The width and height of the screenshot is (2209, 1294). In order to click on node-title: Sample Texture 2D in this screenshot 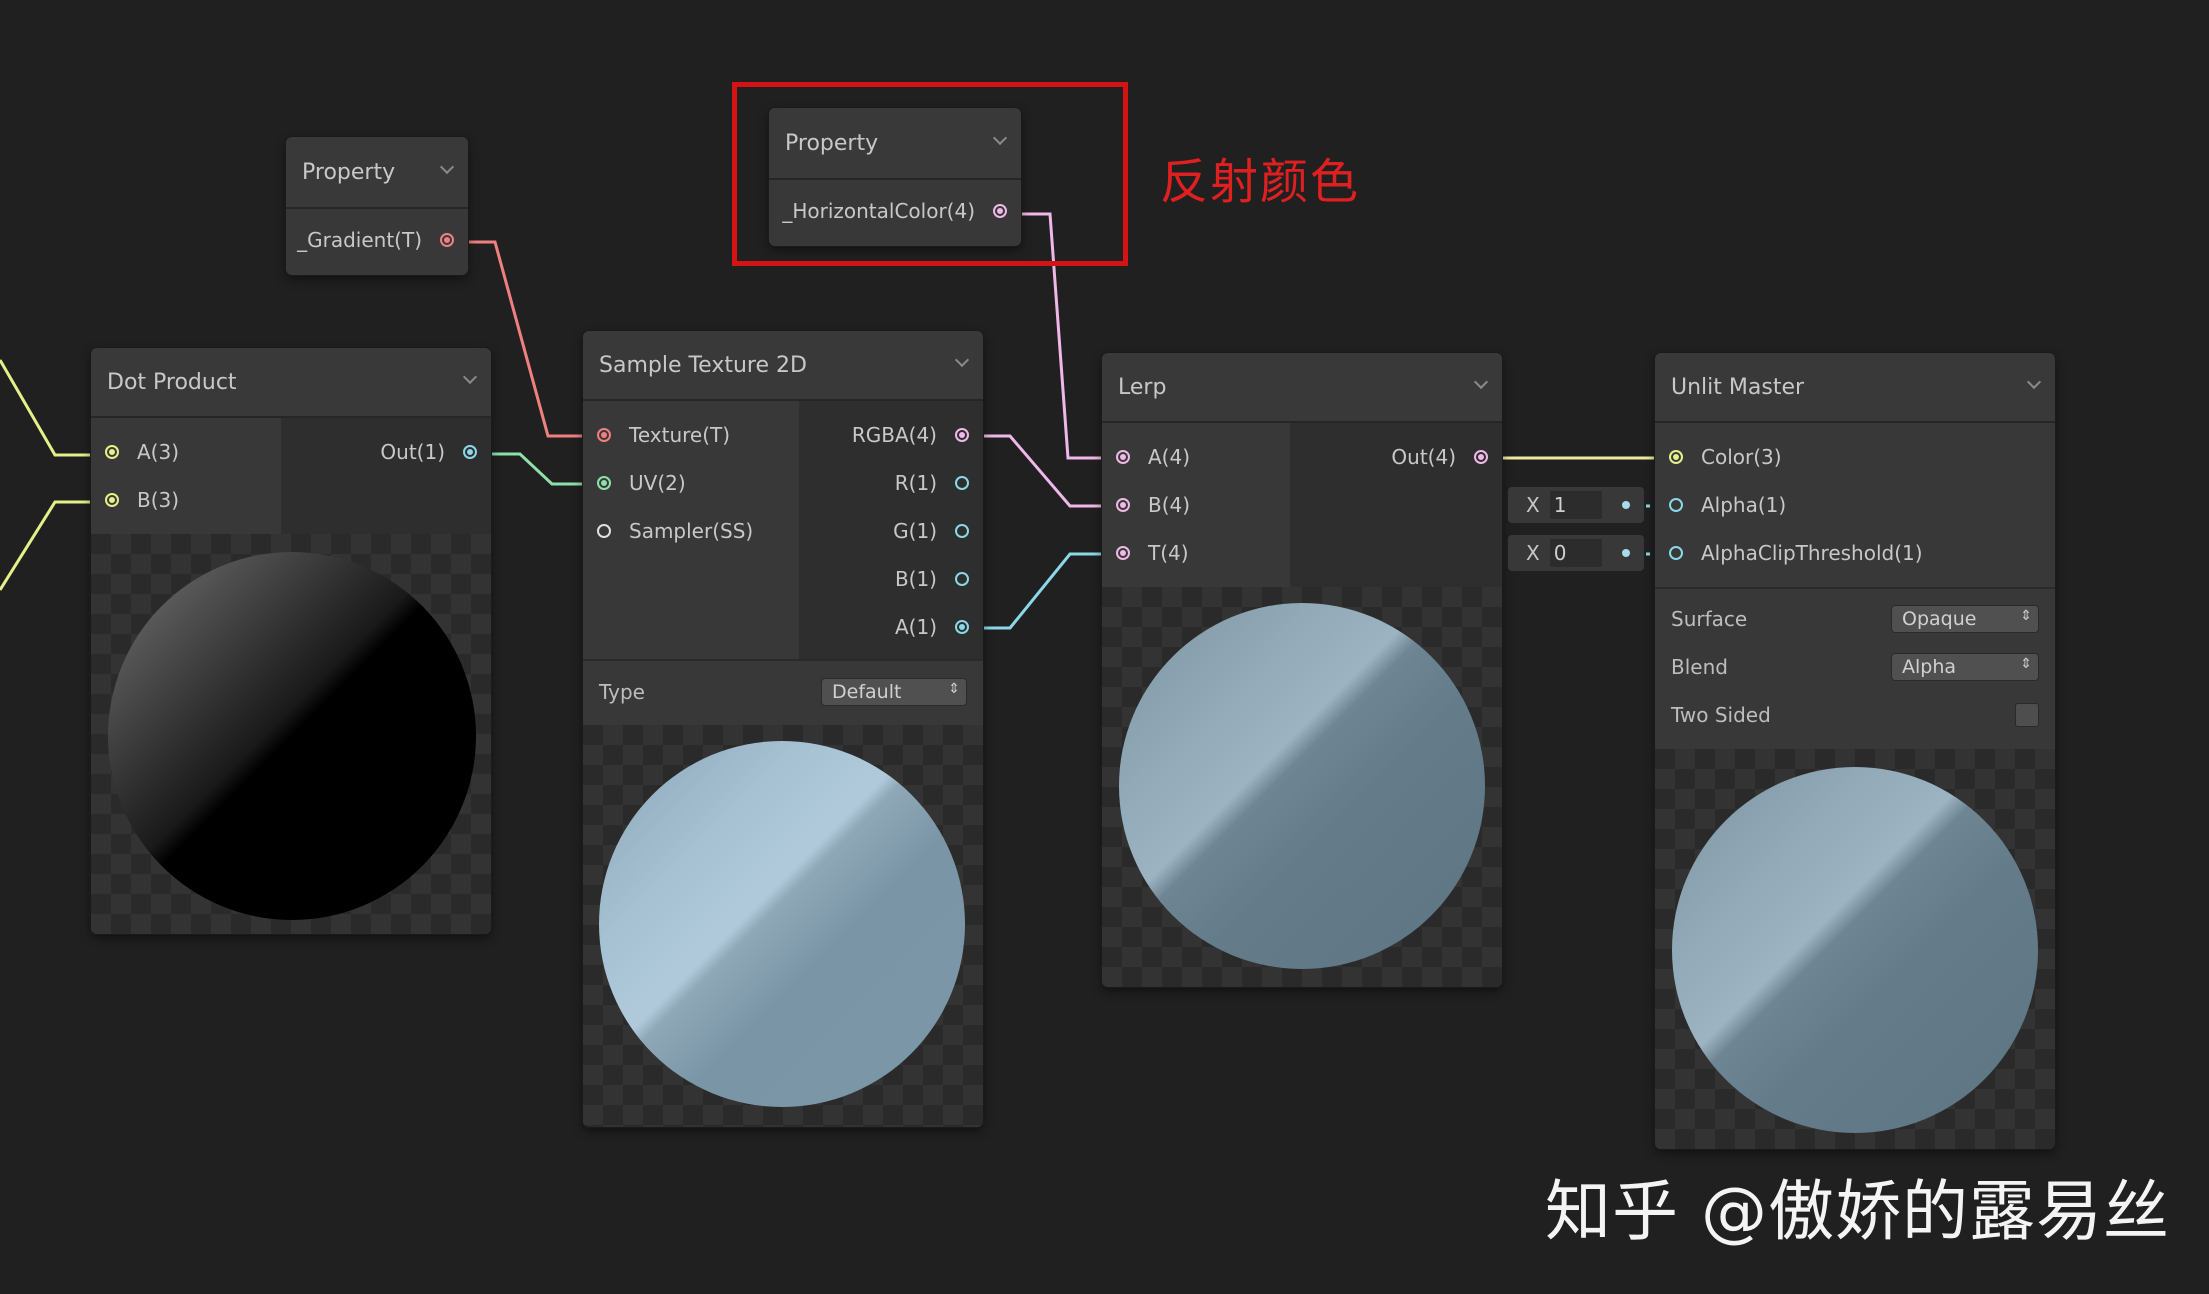, I will do `click(783, 366)`.